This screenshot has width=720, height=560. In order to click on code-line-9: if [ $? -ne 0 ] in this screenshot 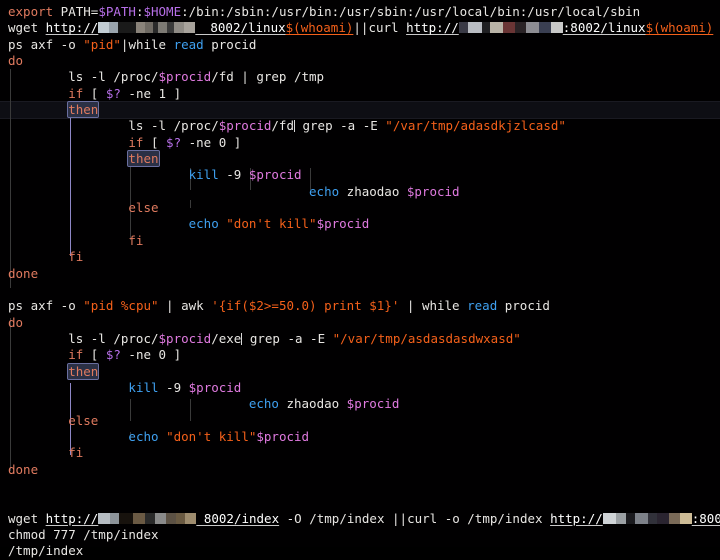, I will do `click(360, 143)`.